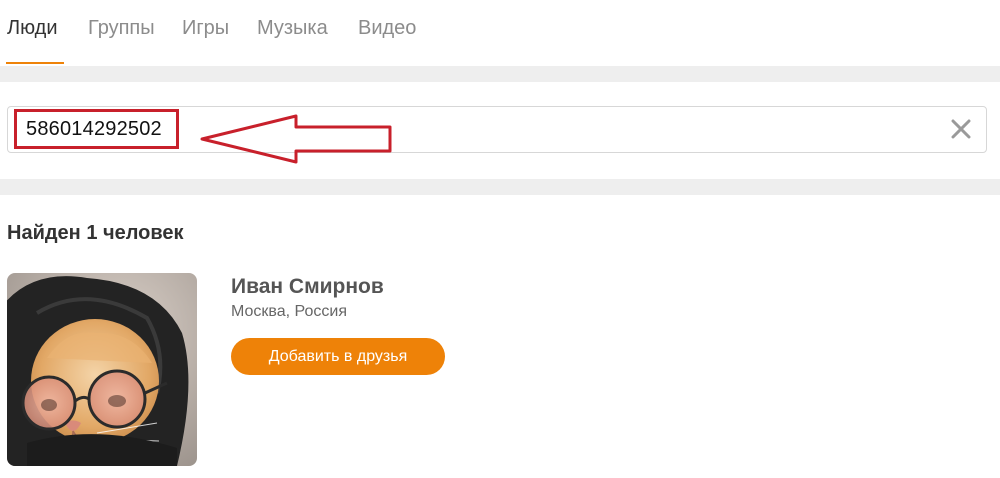 This screenshot has width=1000, height=478. I want to click on avatar-cat-image, so click(102, 369).